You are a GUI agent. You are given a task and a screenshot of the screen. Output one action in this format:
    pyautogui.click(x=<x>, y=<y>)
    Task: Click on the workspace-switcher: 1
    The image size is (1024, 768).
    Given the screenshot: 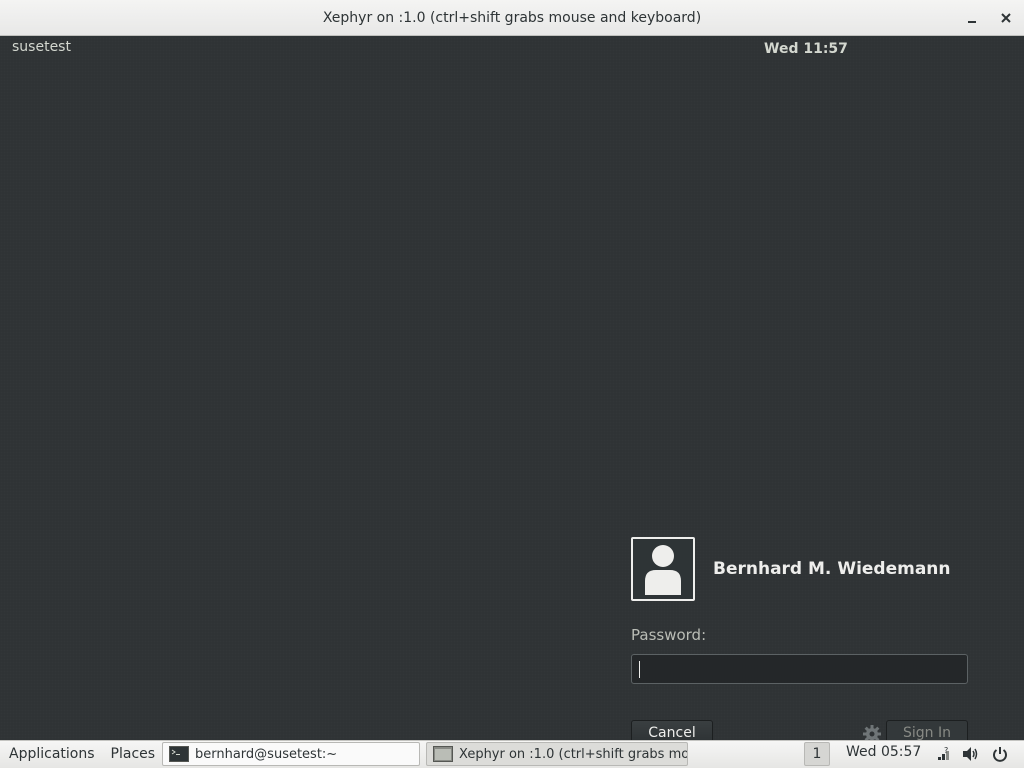 What is the action you would take?
    pyautogui.click(x=817, y=754)
    